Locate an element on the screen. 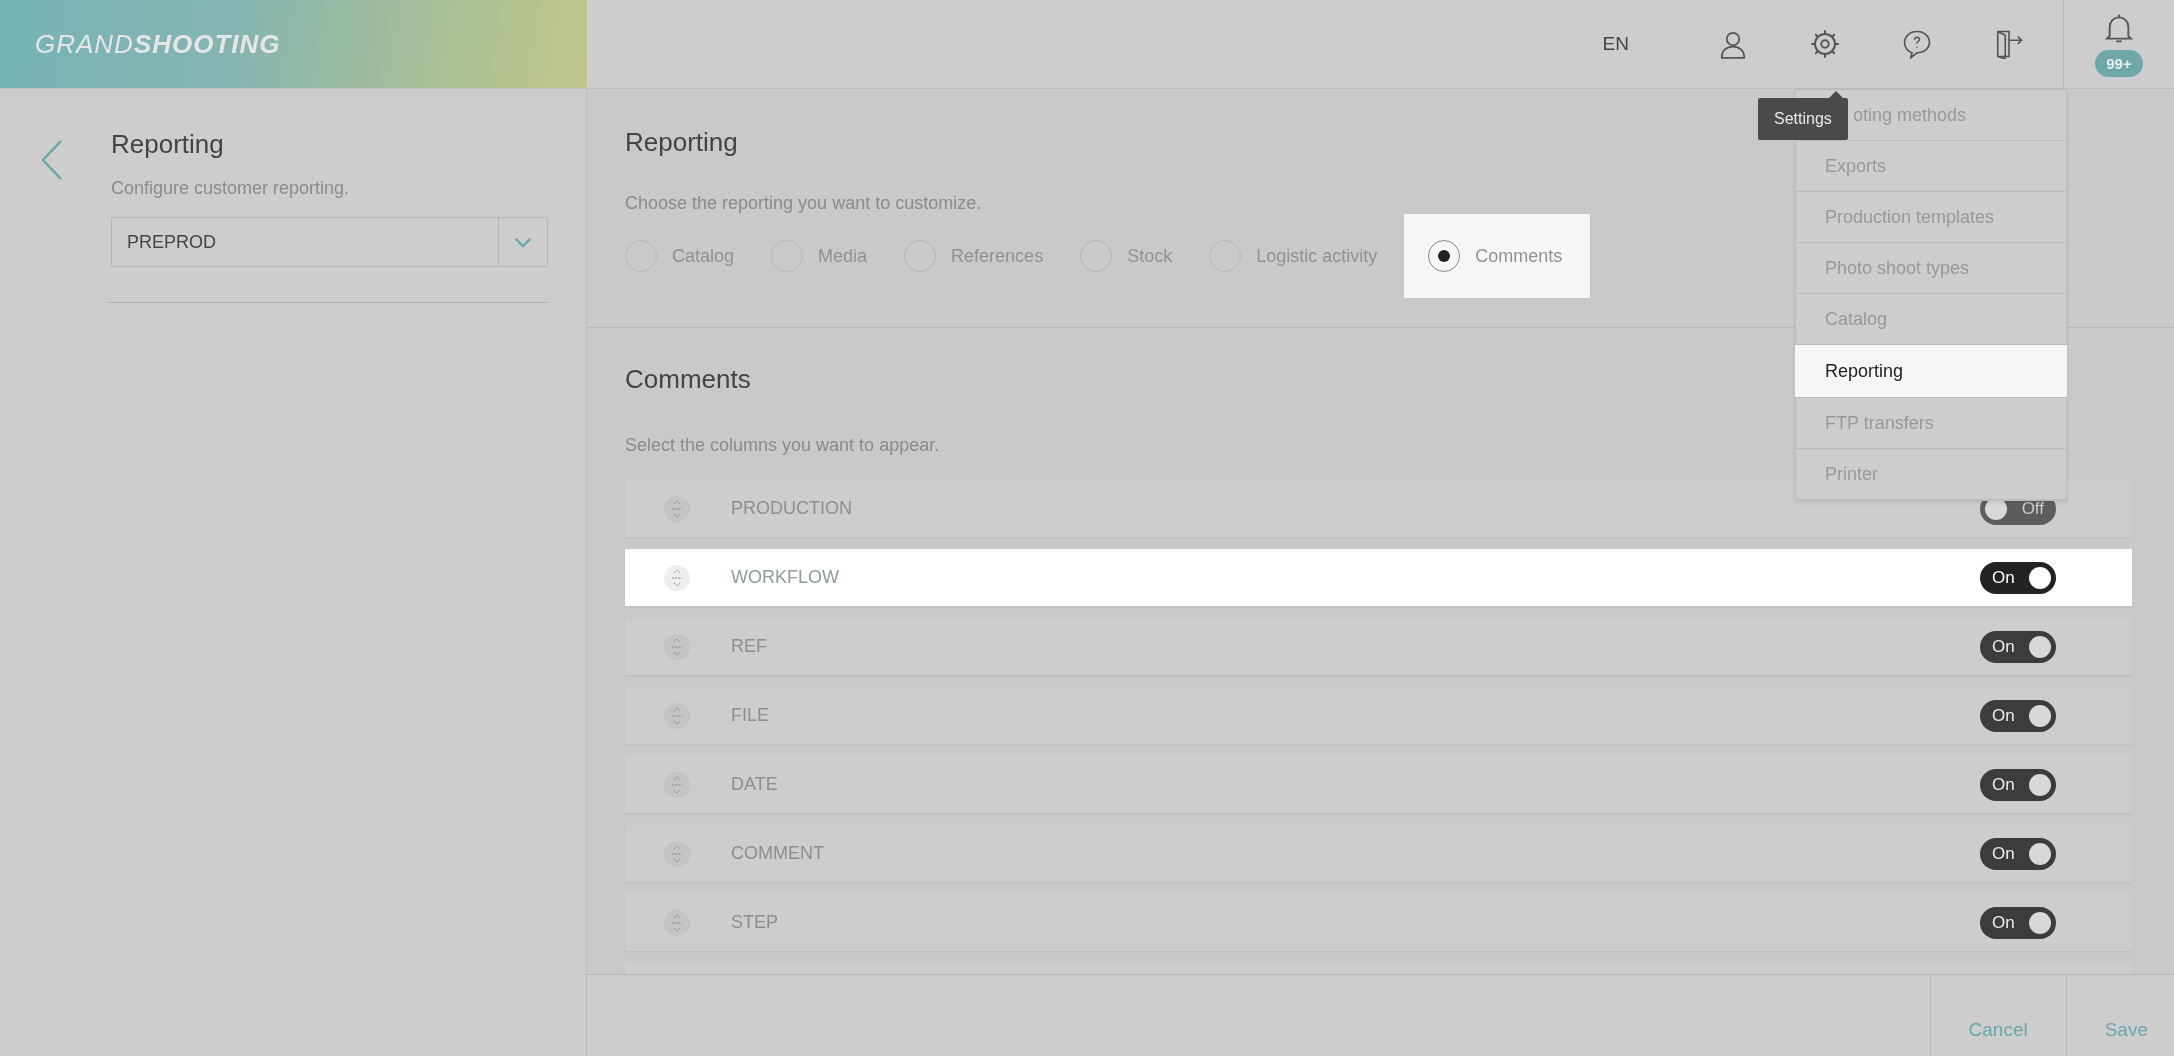 This screenshot has width=2174, height=1056. column-row: WORKFLOW On is located at coordinates (1378, 577).